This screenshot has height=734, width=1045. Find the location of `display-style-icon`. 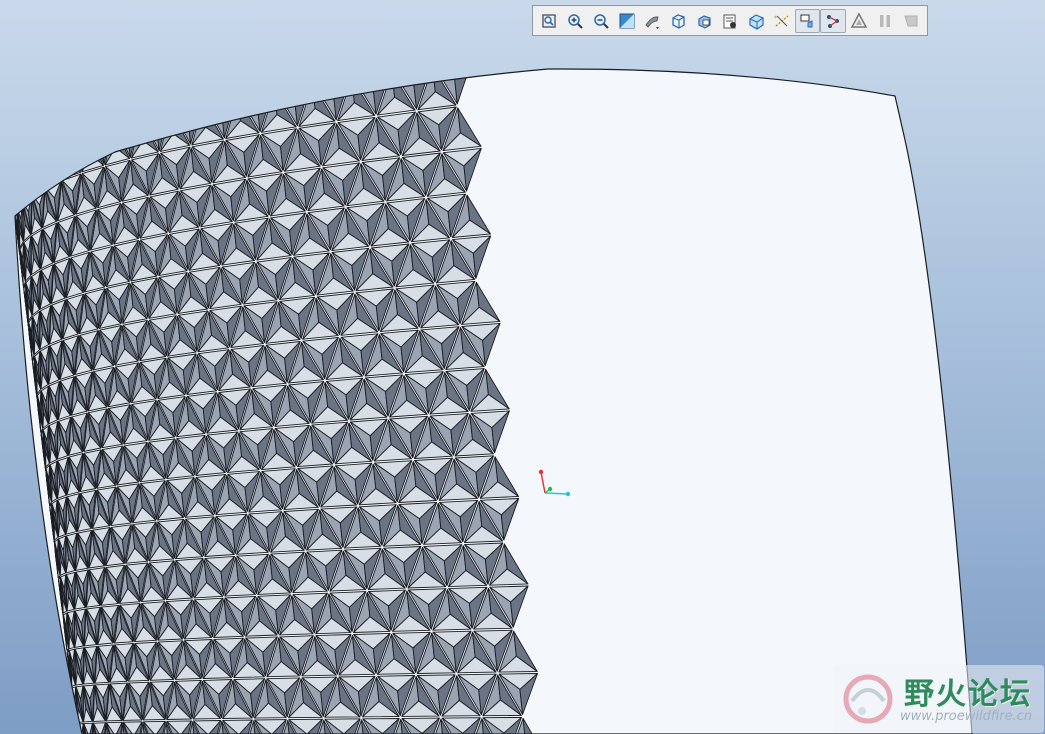

display-style-icon is located at coordinates (652, 22).